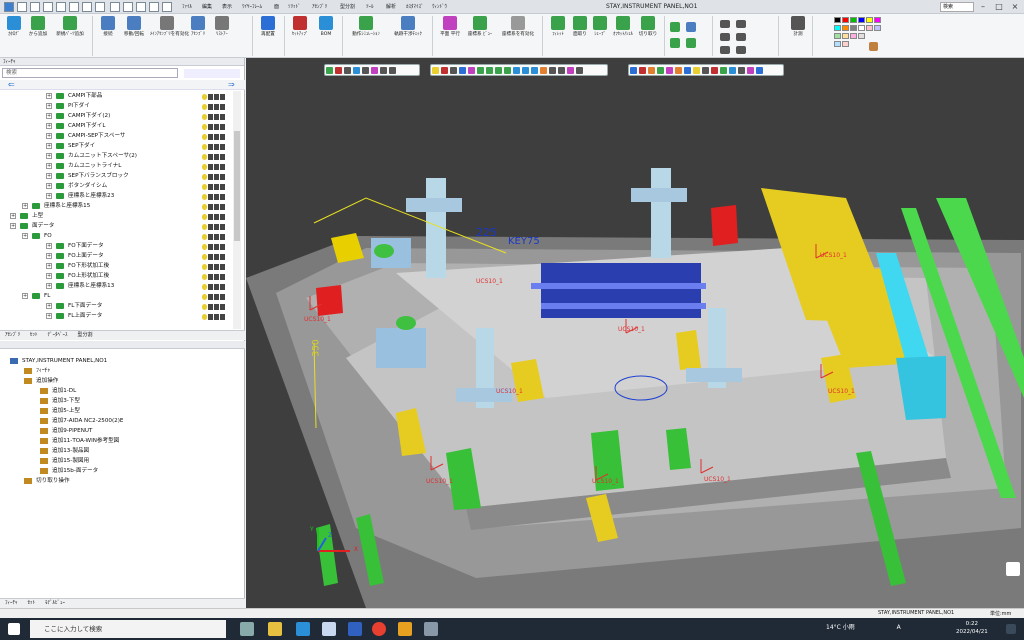 The width and height of the screenshot is (1024, 640). What do you see at coordinates (450, 26) in the screenshot?
I see `plane-button: 平面 平行` at bounding box center [450, 26].